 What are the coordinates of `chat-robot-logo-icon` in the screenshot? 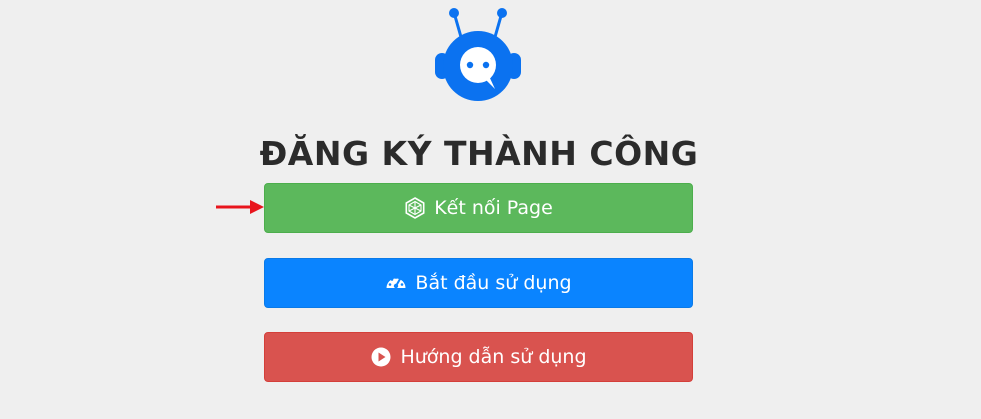 It's located at (478, 55).